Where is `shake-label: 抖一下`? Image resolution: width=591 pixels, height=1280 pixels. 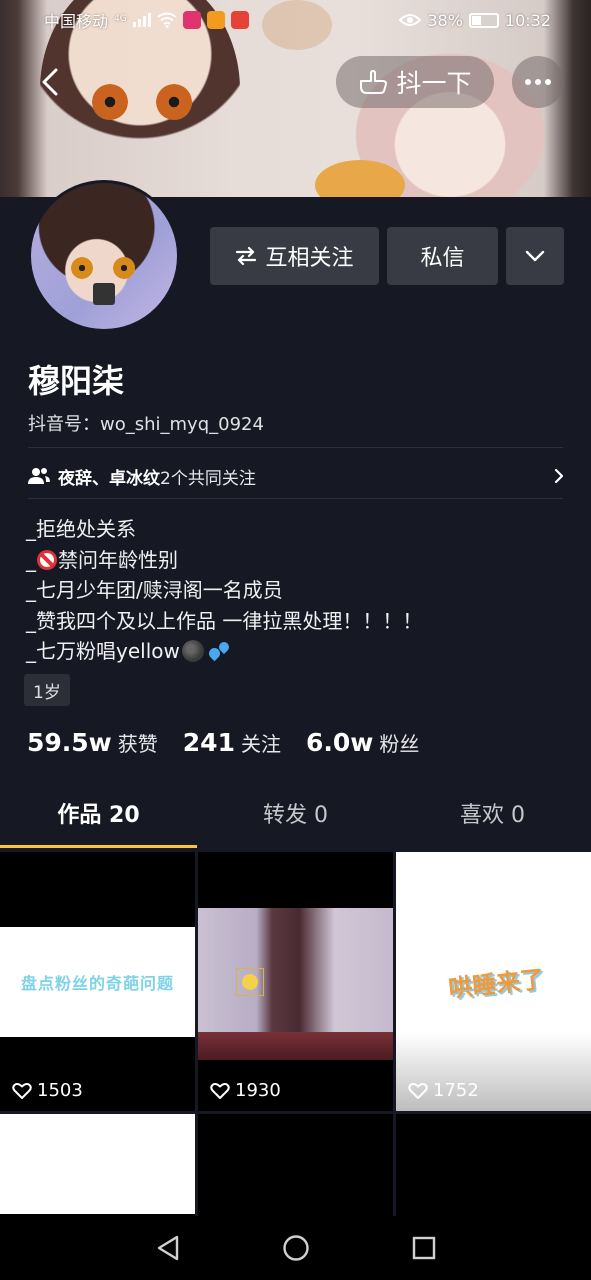
shake-label: 抖一下 is located at coordinates (434, 83).